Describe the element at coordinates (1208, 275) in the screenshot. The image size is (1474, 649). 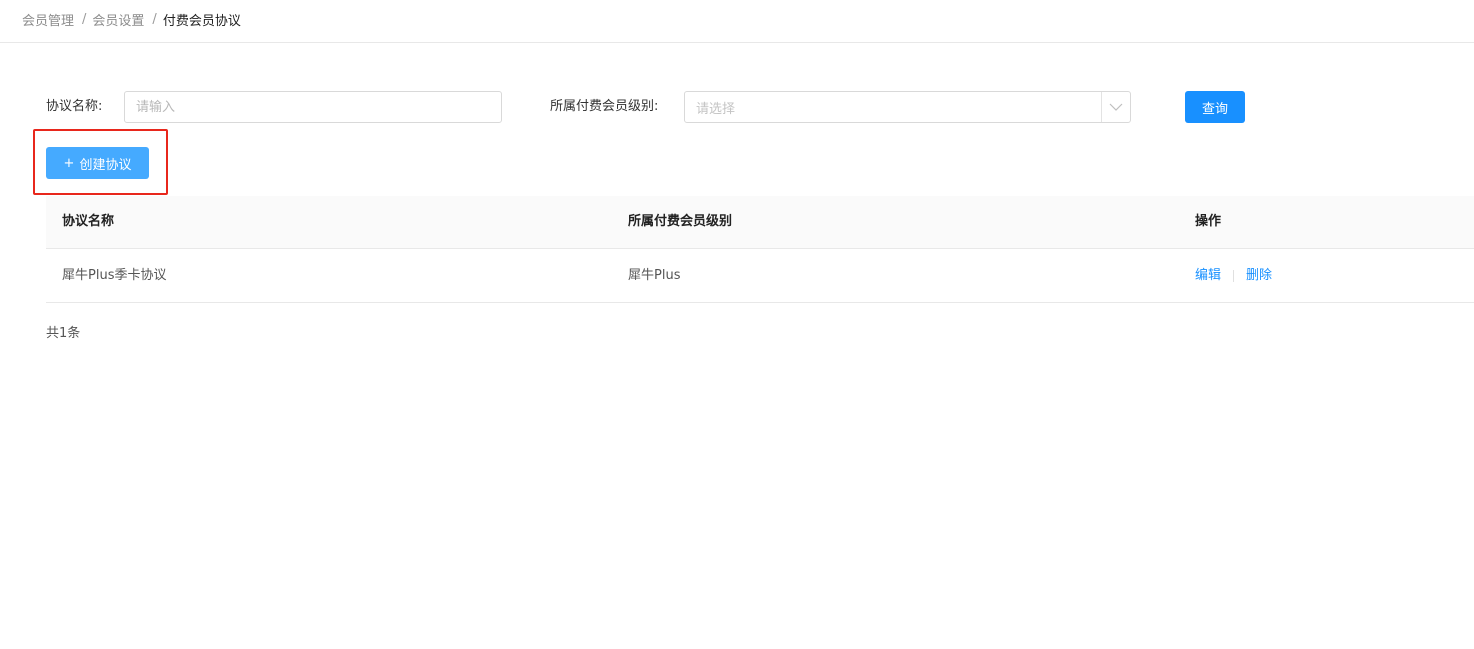
I see `edit-link: 编辑` at that location.